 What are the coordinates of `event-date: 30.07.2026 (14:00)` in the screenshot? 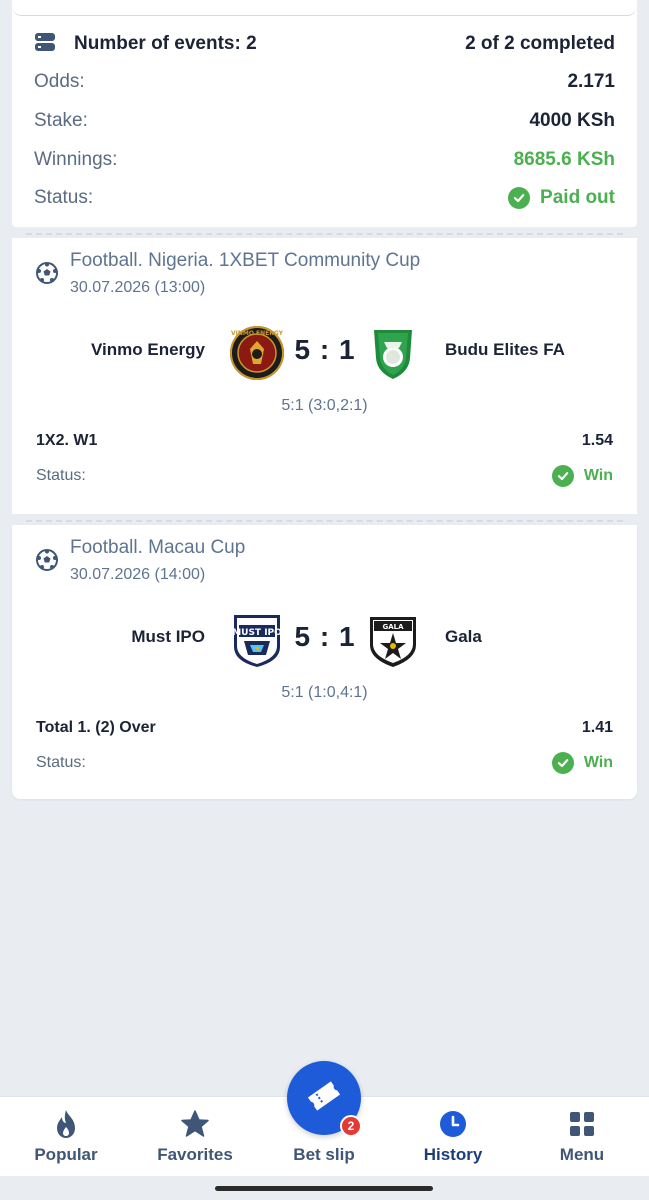 It's located at (138, 574).